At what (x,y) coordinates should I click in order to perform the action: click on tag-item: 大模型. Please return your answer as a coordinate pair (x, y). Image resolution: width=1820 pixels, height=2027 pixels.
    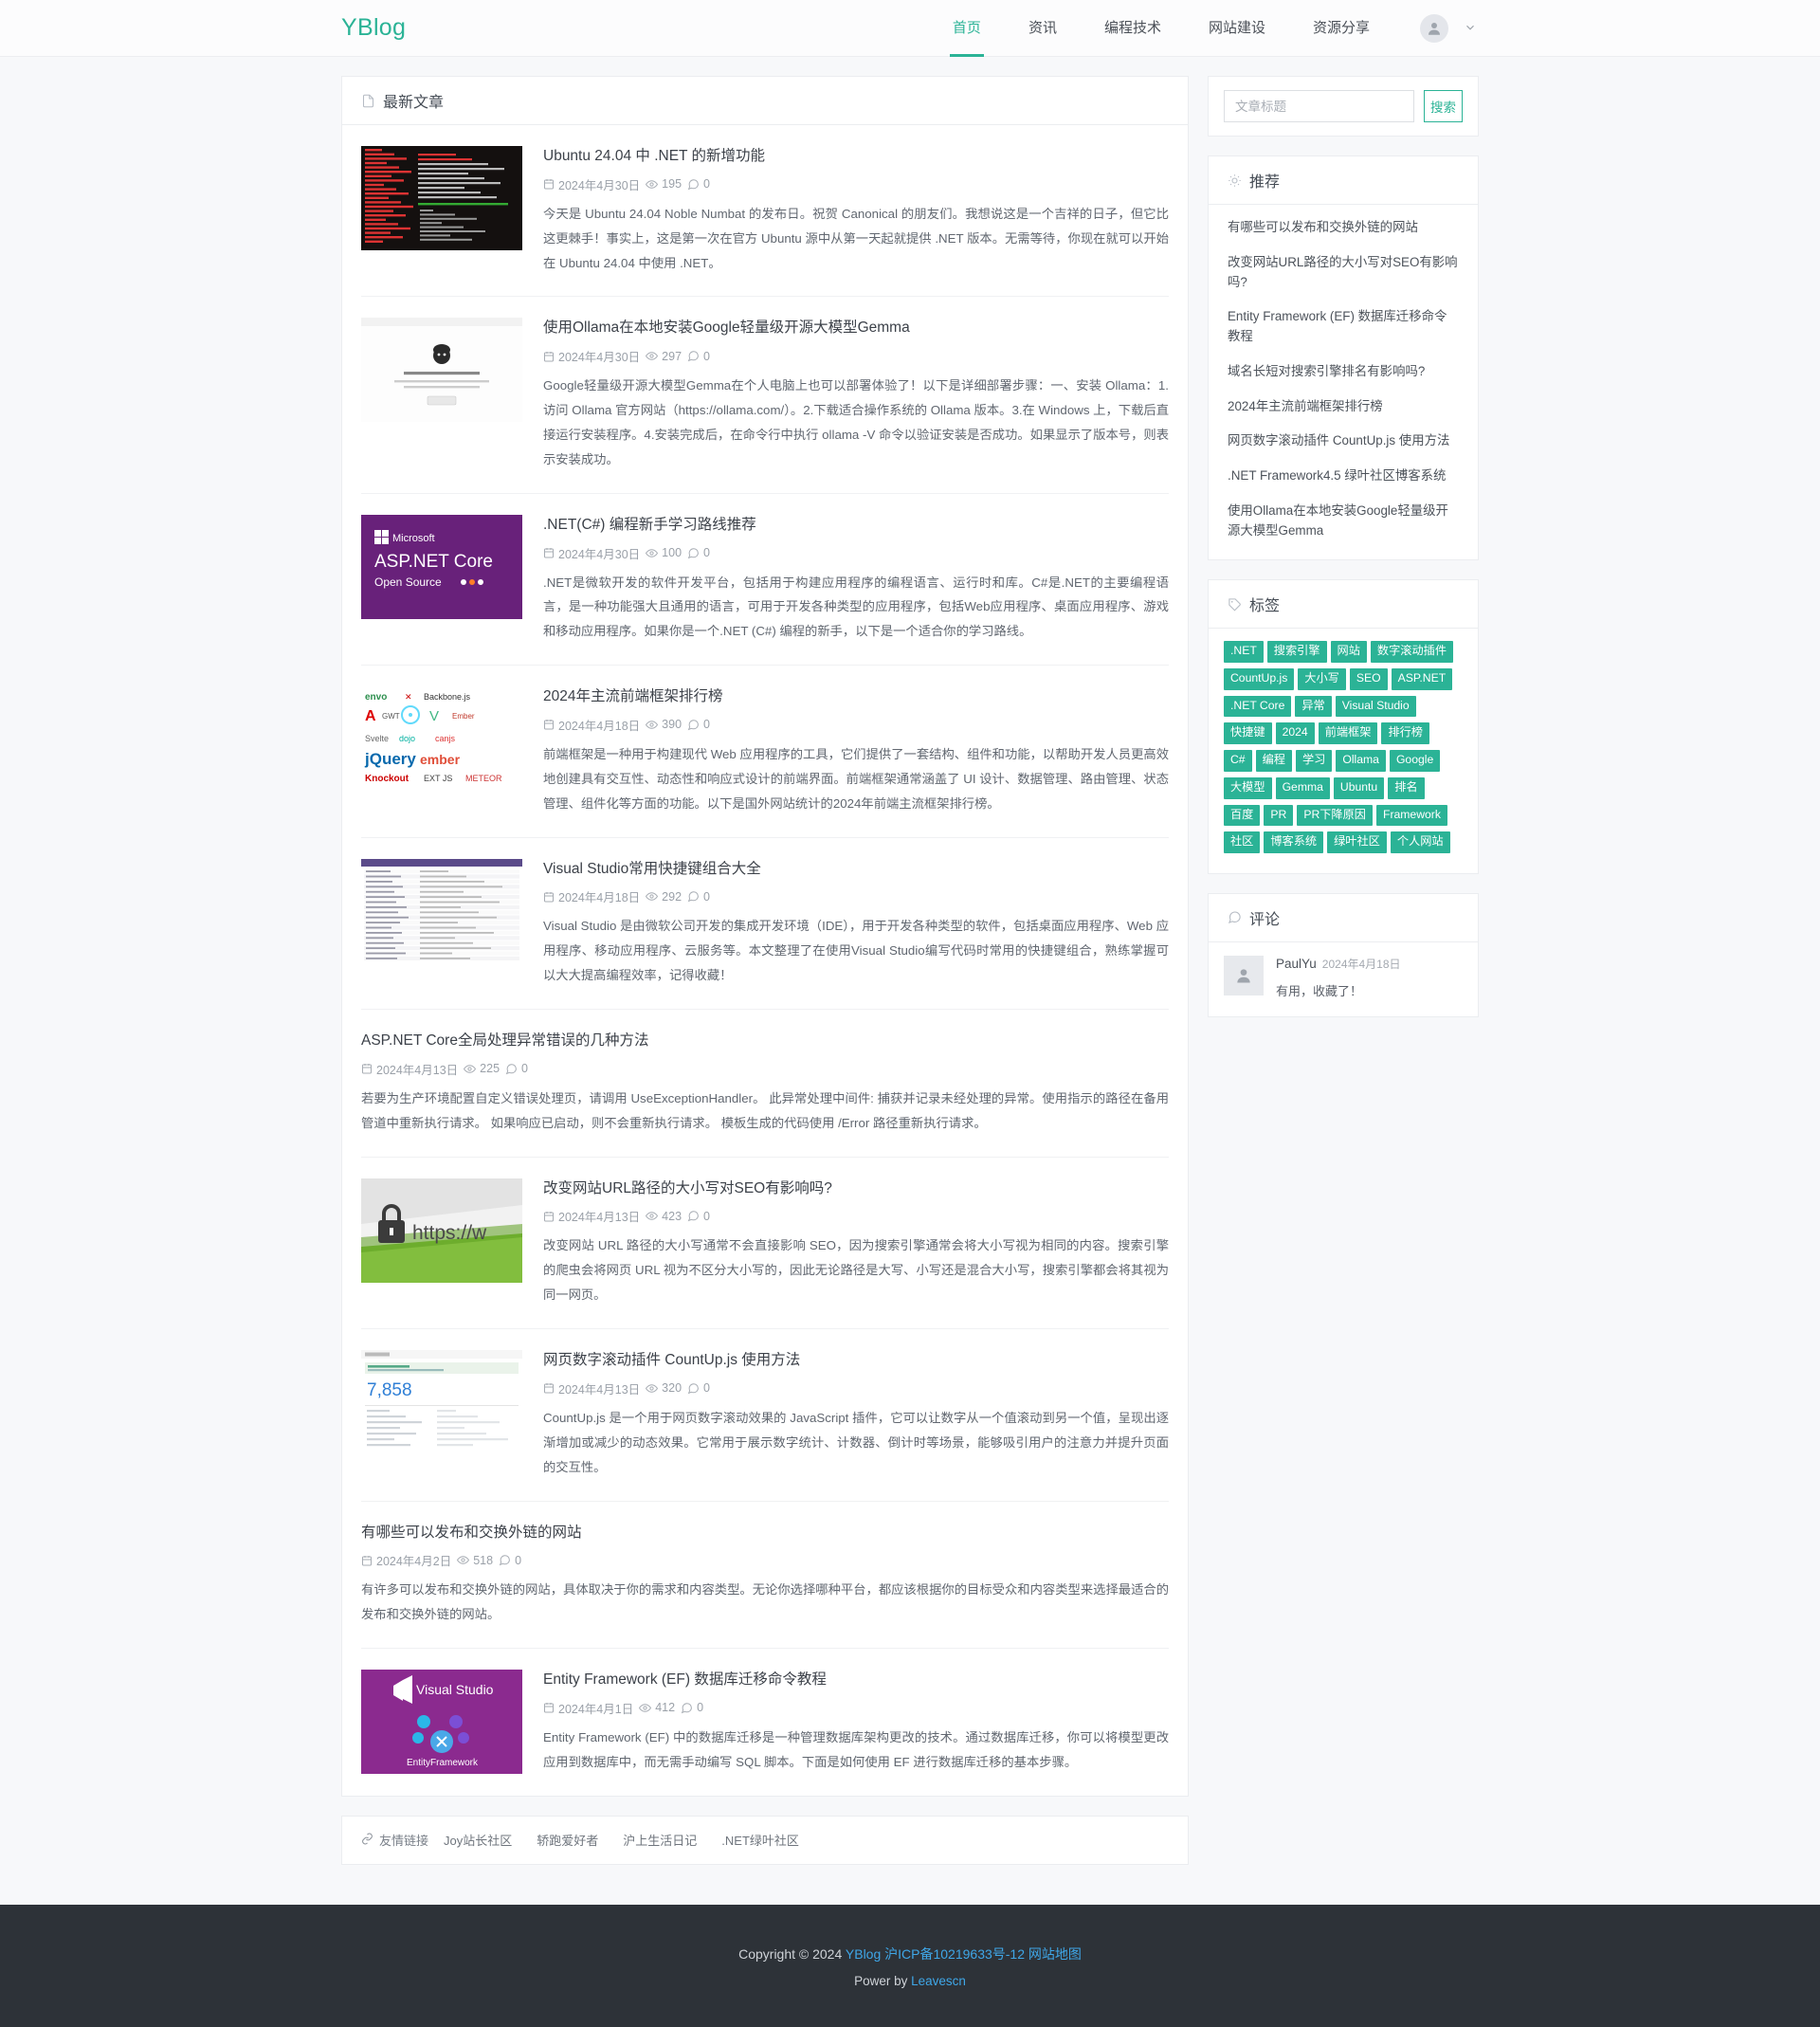
    Looking at the image, I should click on (1248, 787).